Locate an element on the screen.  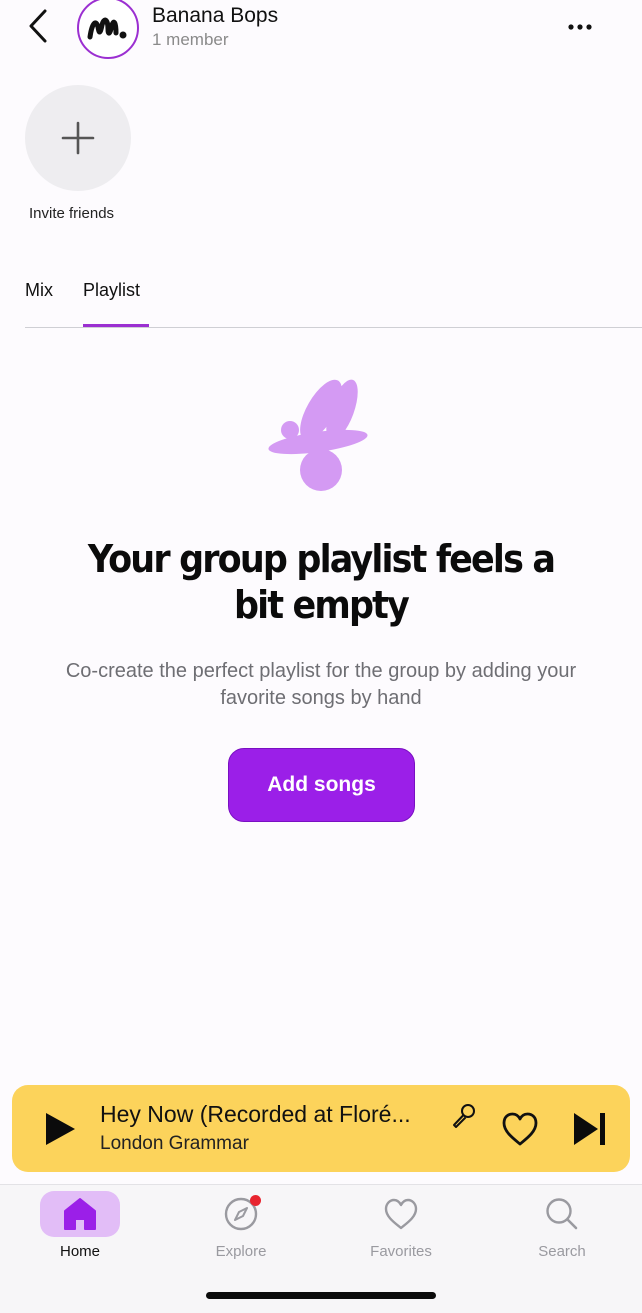
search-icon-container is located at coordinates (562, 1214).